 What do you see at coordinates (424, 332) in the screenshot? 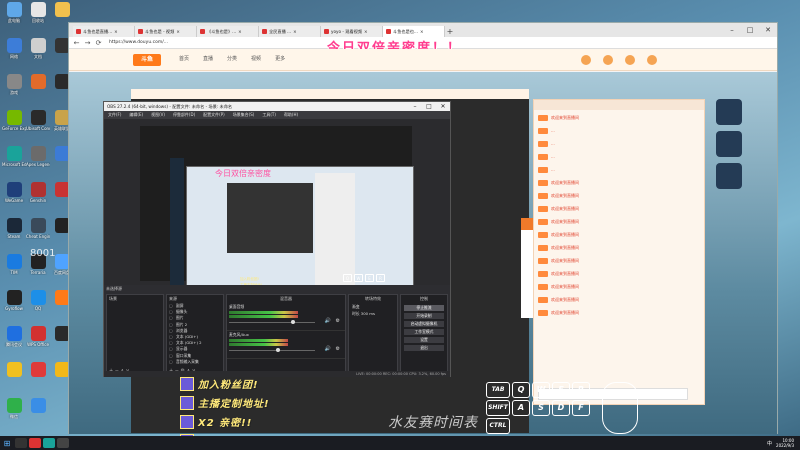
I see `studio-mode-button: 工作室模式` at bounding box center [424, 332].